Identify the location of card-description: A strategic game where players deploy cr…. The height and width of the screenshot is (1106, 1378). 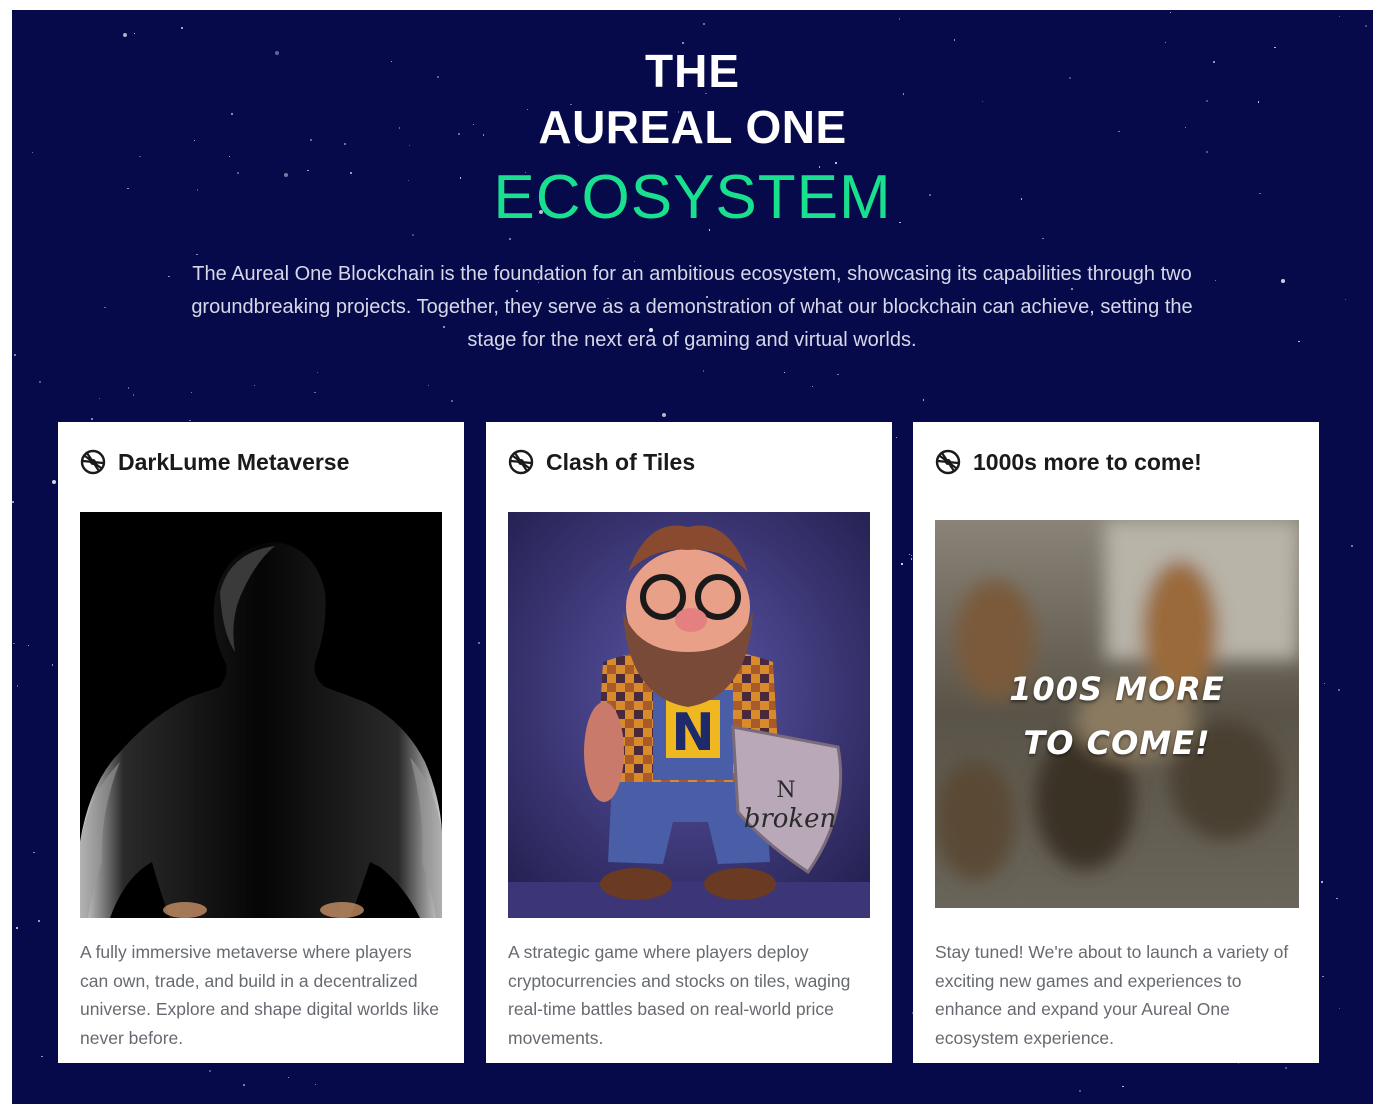
(679, 995).